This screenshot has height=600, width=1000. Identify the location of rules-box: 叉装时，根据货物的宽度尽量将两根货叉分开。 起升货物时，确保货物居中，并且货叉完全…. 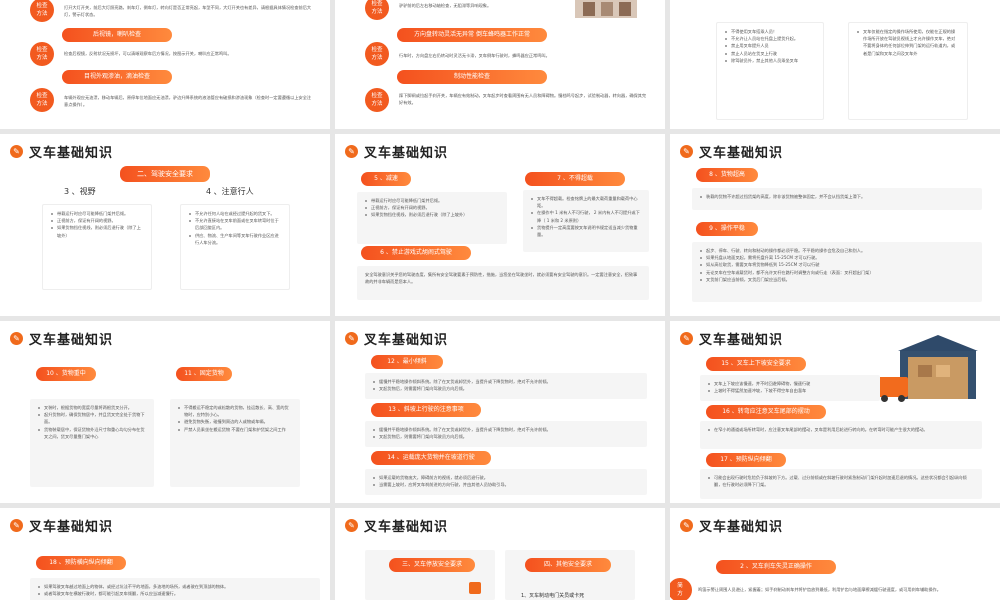
(92, 443).